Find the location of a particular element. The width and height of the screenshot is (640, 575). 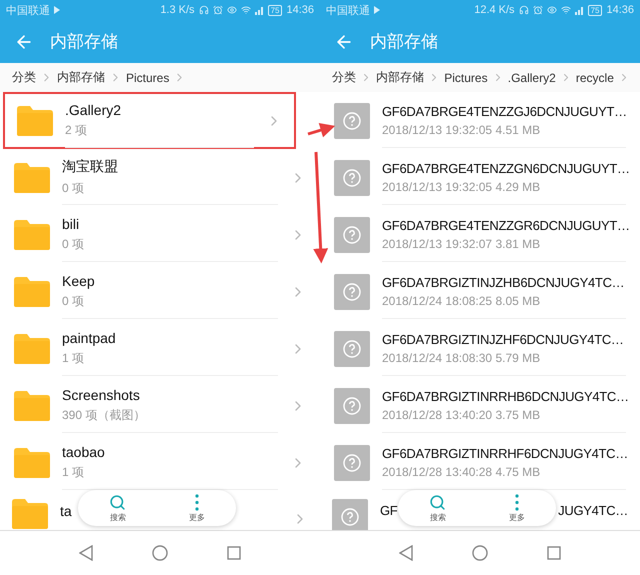

list-item: GF6DA7BRGIZTINRRHF6DCNJUGY4TC… 2018/12/28 13:40:28 4.75 MB is located at coordinates (480, 462).